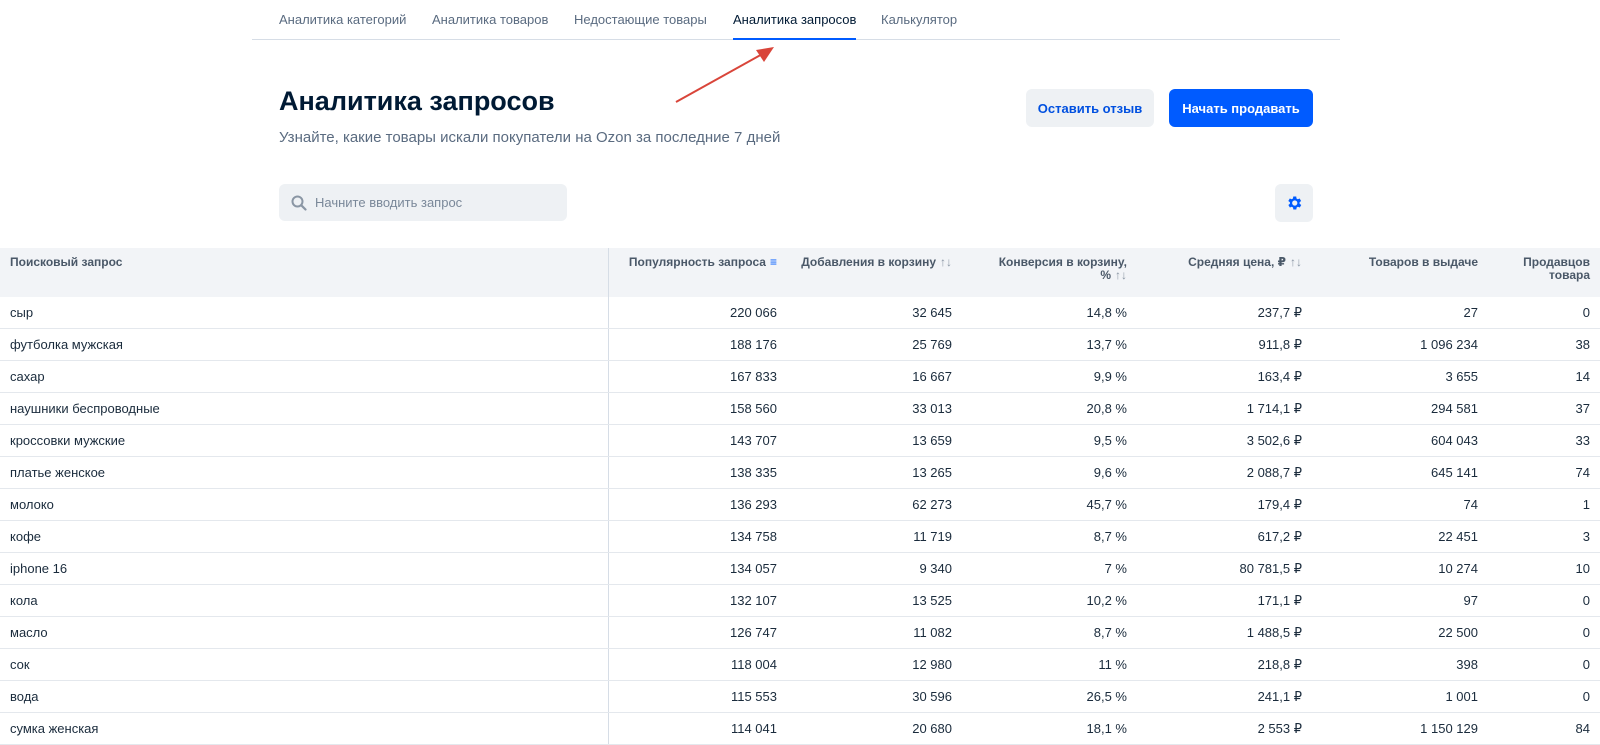 This screenshot has height=745, width=1600. I want to click on cell-avg-price: 617,2 ₽, so click(1224, 536).